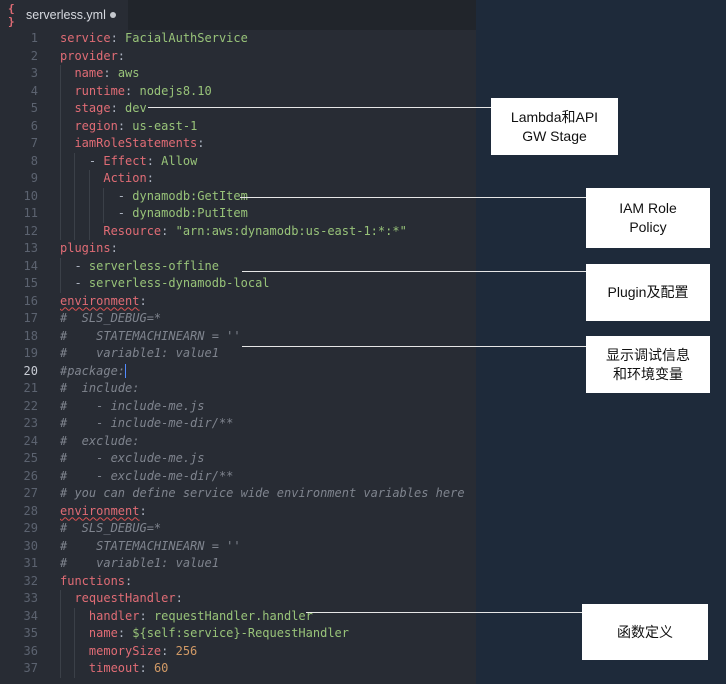 The height and width of the screenshot is (684, 726). I want to click on code-line: 21 # include:, so click(238, 389).